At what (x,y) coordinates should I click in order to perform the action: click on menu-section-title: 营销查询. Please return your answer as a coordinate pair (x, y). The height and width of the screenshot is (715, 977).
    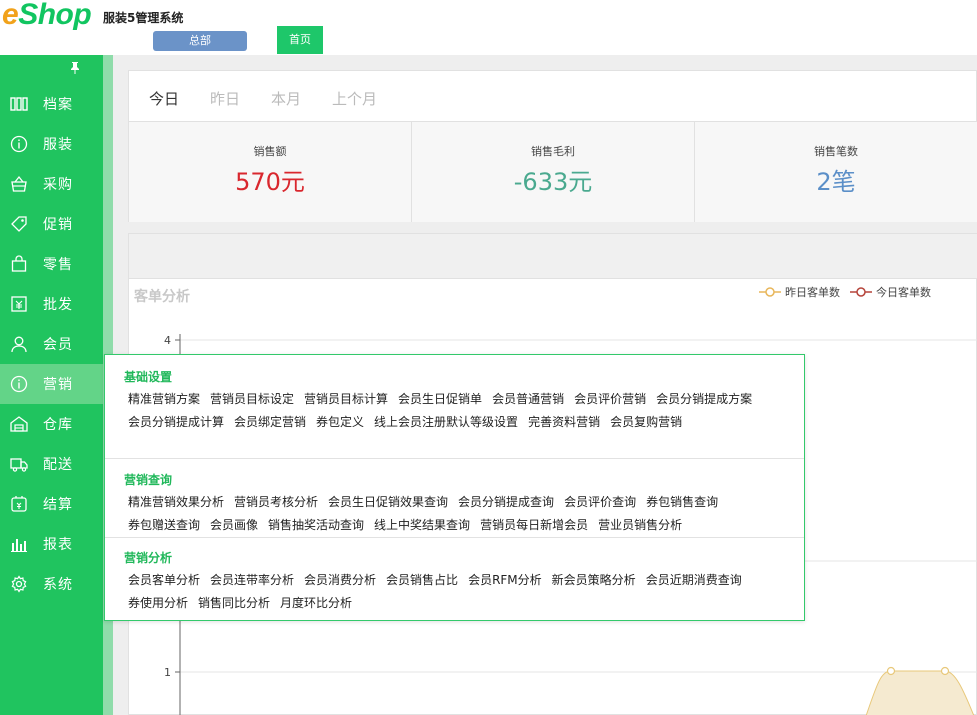
    Looking at the image, I should click on (148, 480).